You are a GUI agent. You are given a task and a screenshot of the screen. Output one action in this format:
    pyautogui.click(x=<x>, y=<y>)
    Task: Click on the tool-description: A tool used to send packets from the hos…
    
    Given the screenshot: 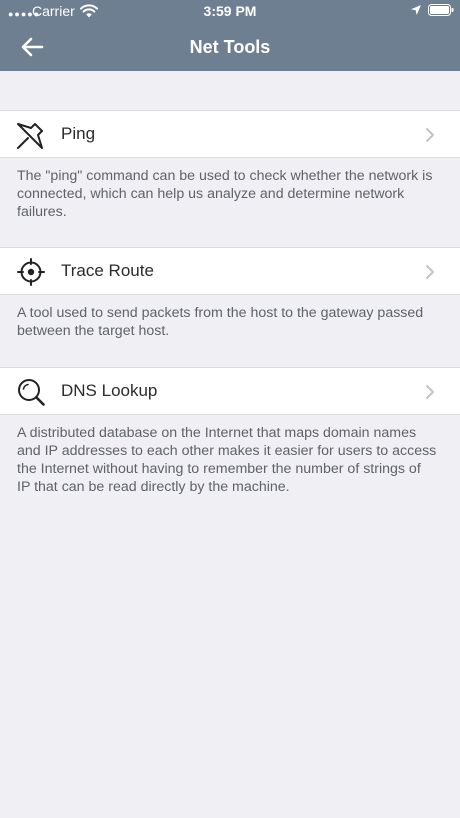 What is the action you would take?
    pyautogui.click(x=220, y=322)
    